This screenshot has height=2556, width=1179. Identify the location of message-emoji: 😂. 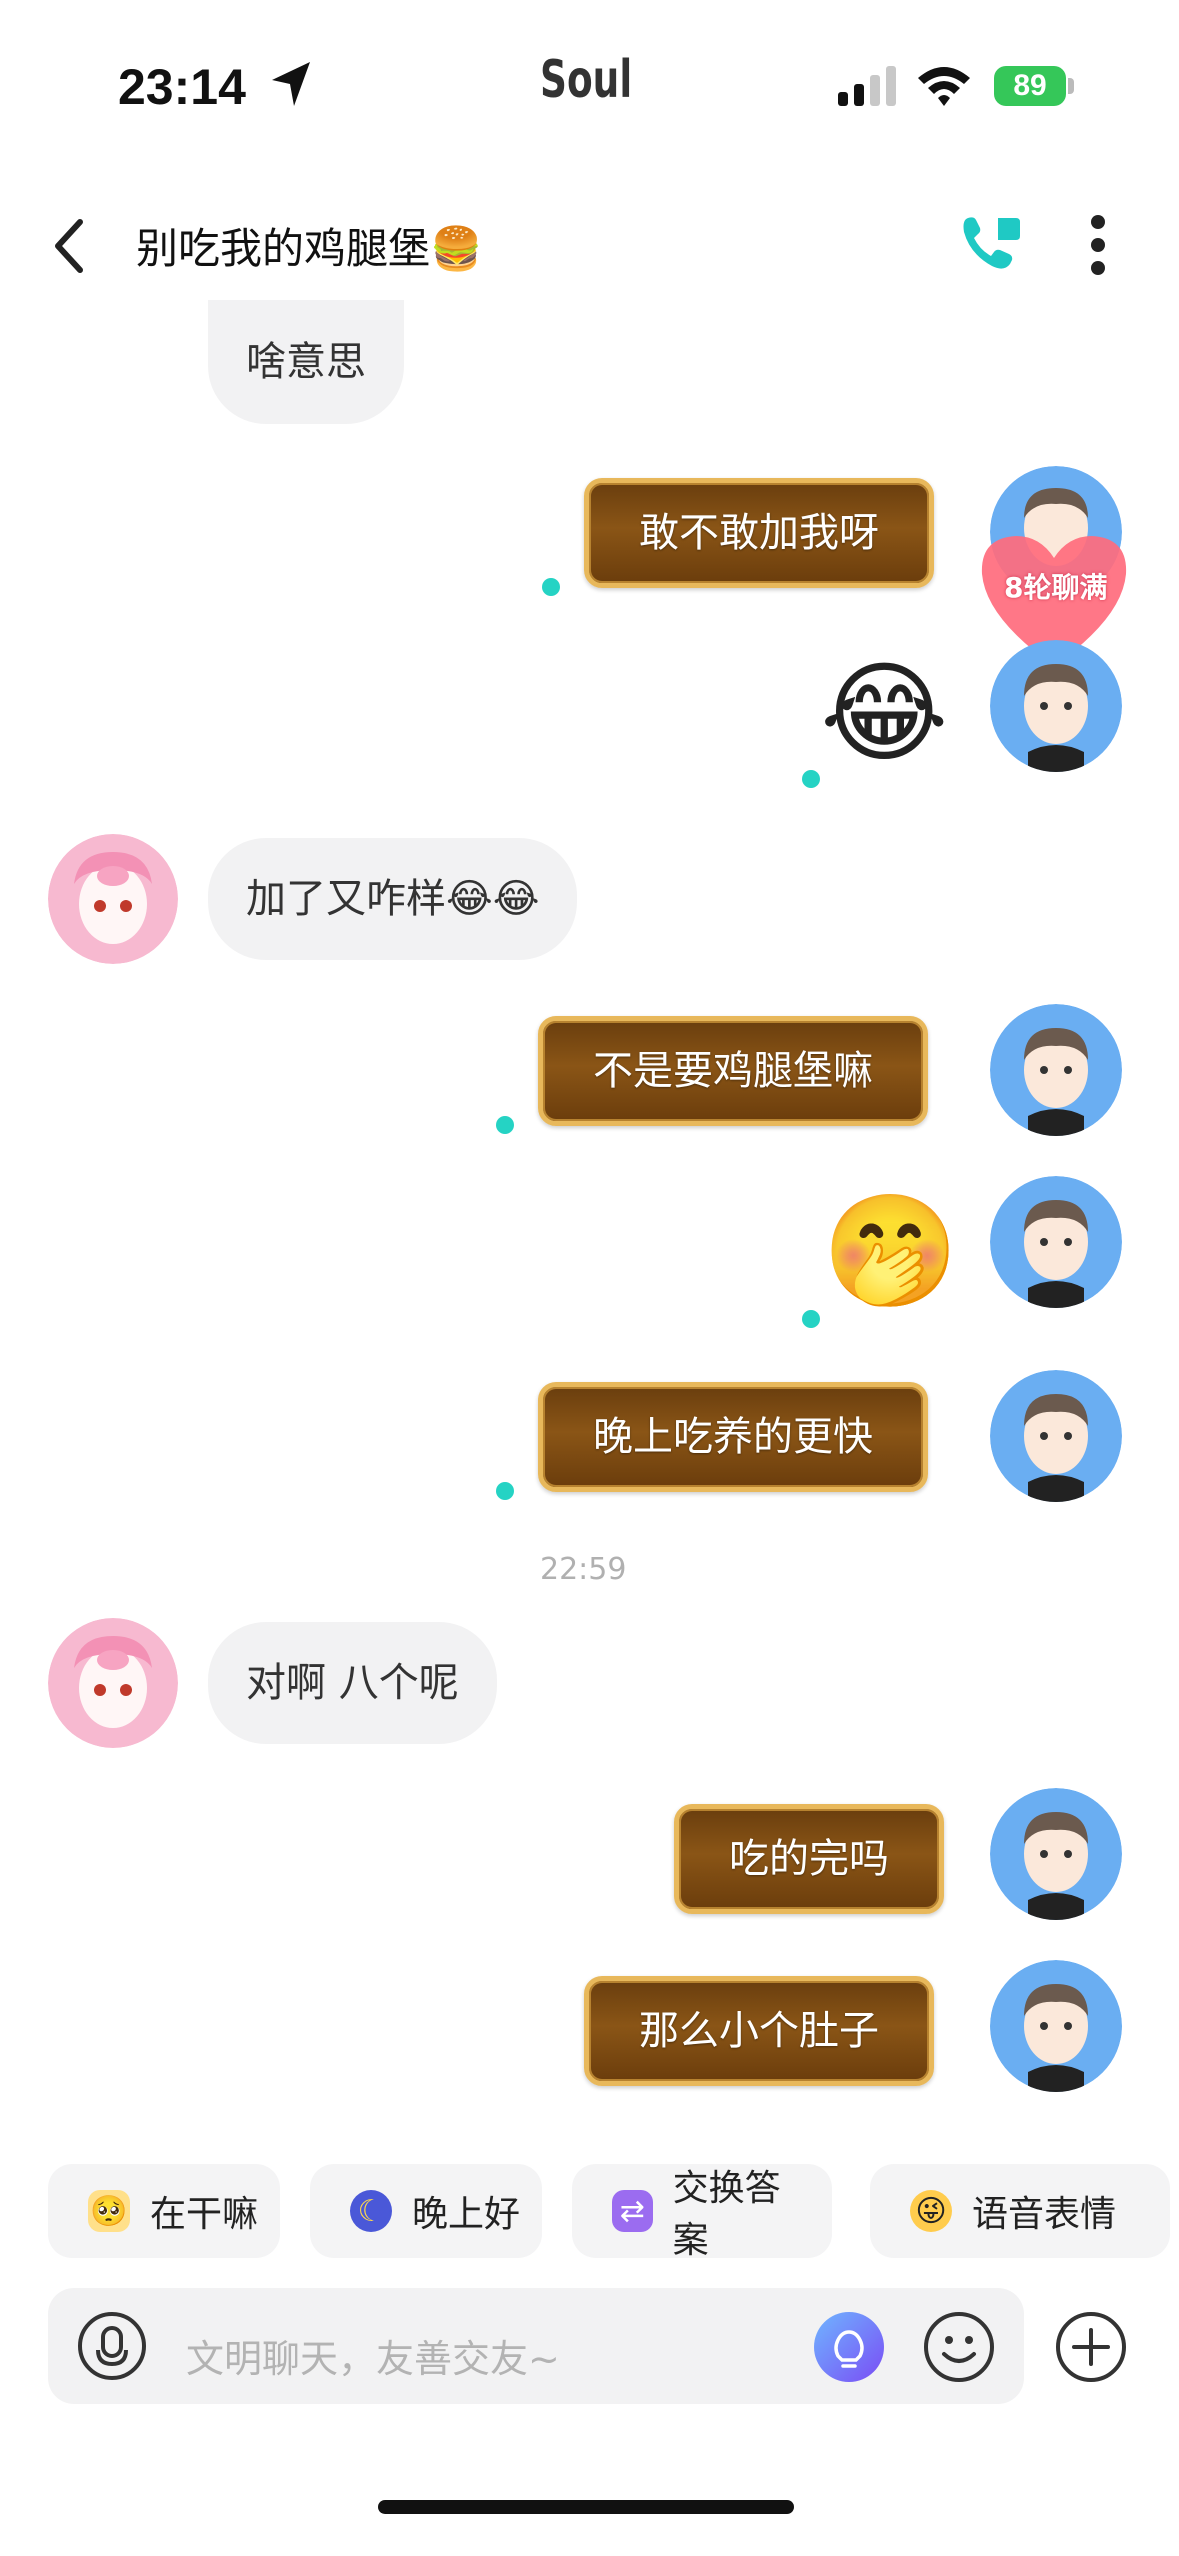
(884, 713).